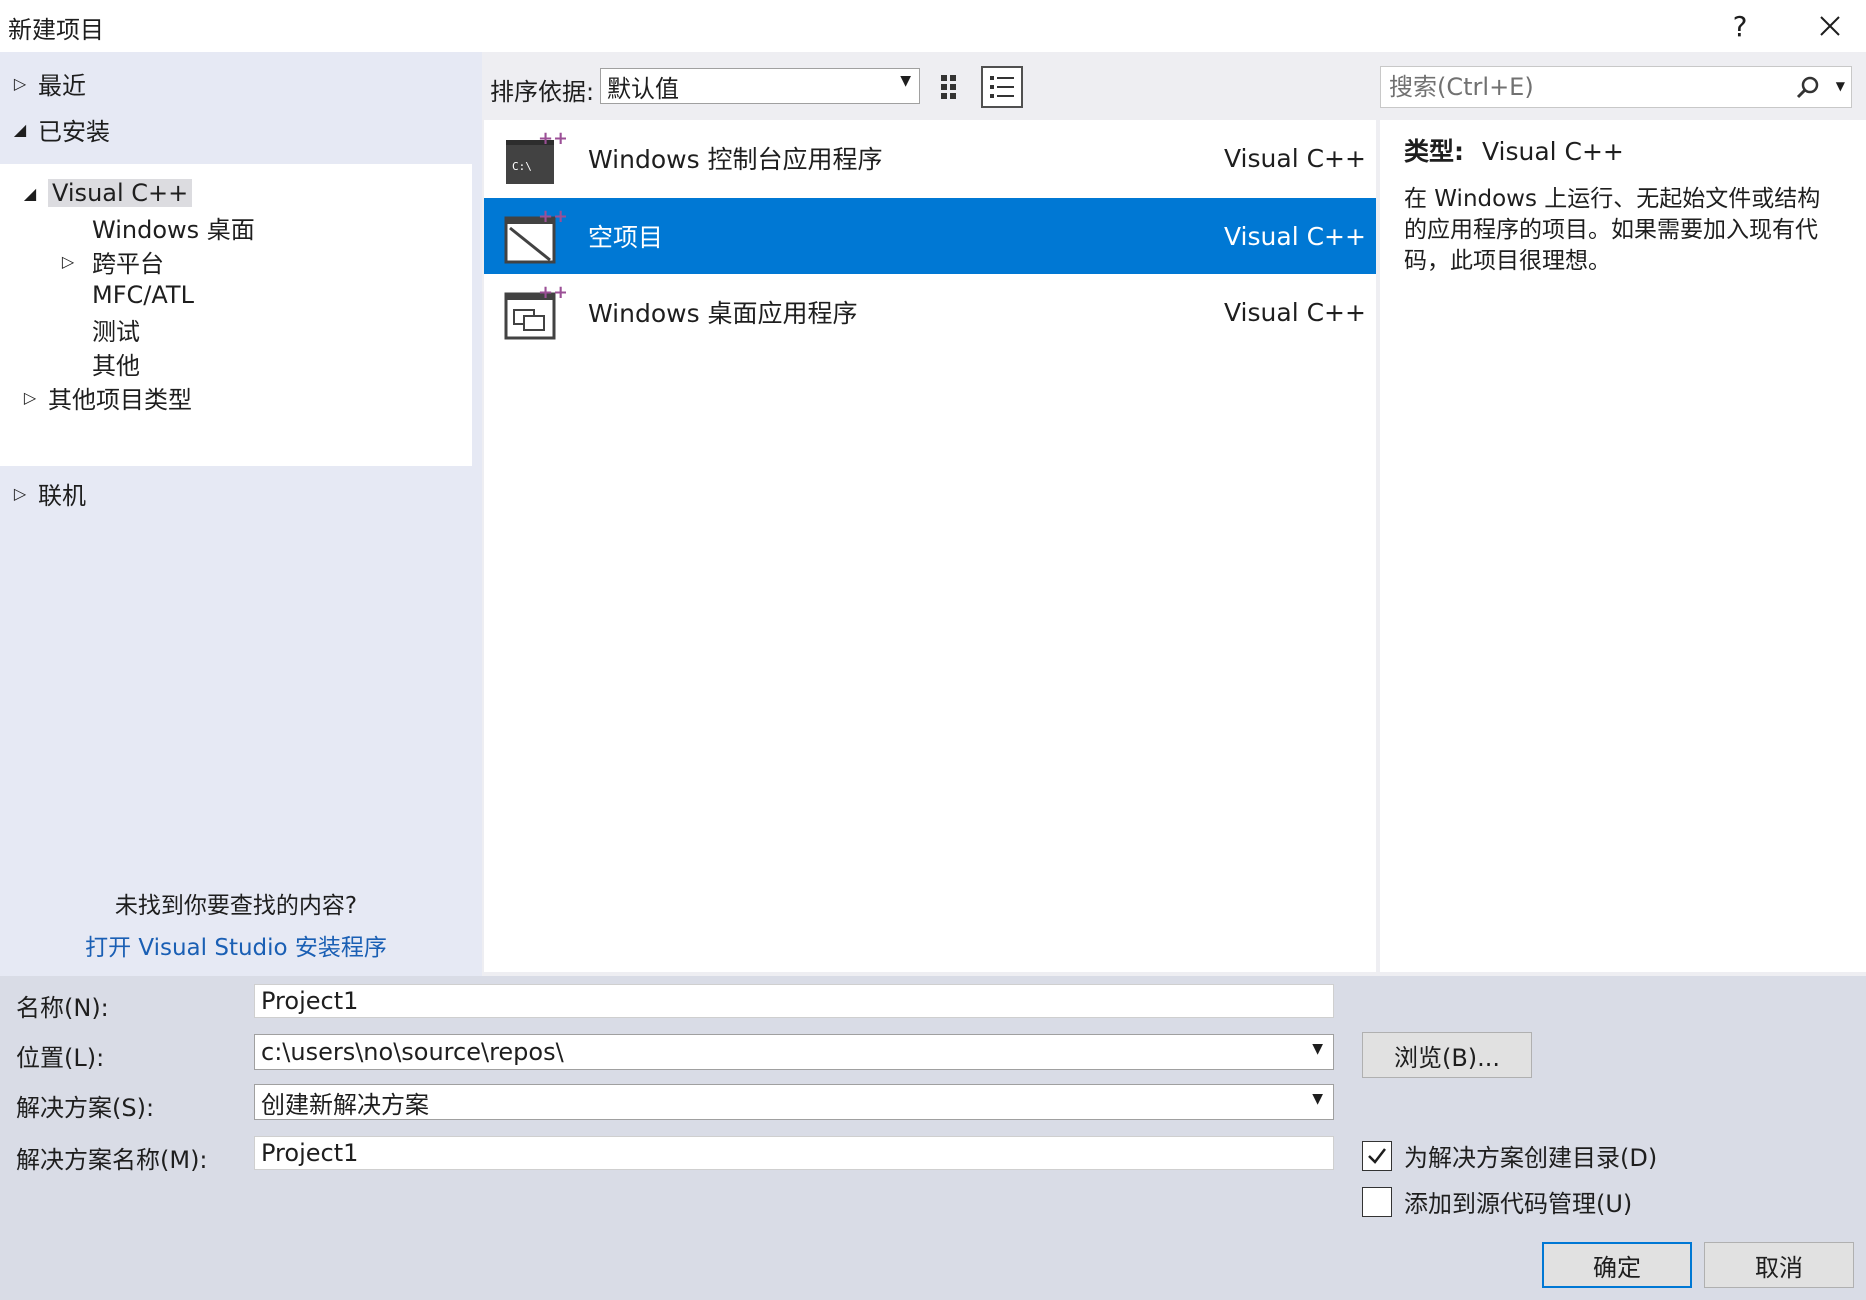 Image resolution: width=1866 pixels, height=1300 pixels. I want to click on create-directory-checkbox, so click(1377, 1155).